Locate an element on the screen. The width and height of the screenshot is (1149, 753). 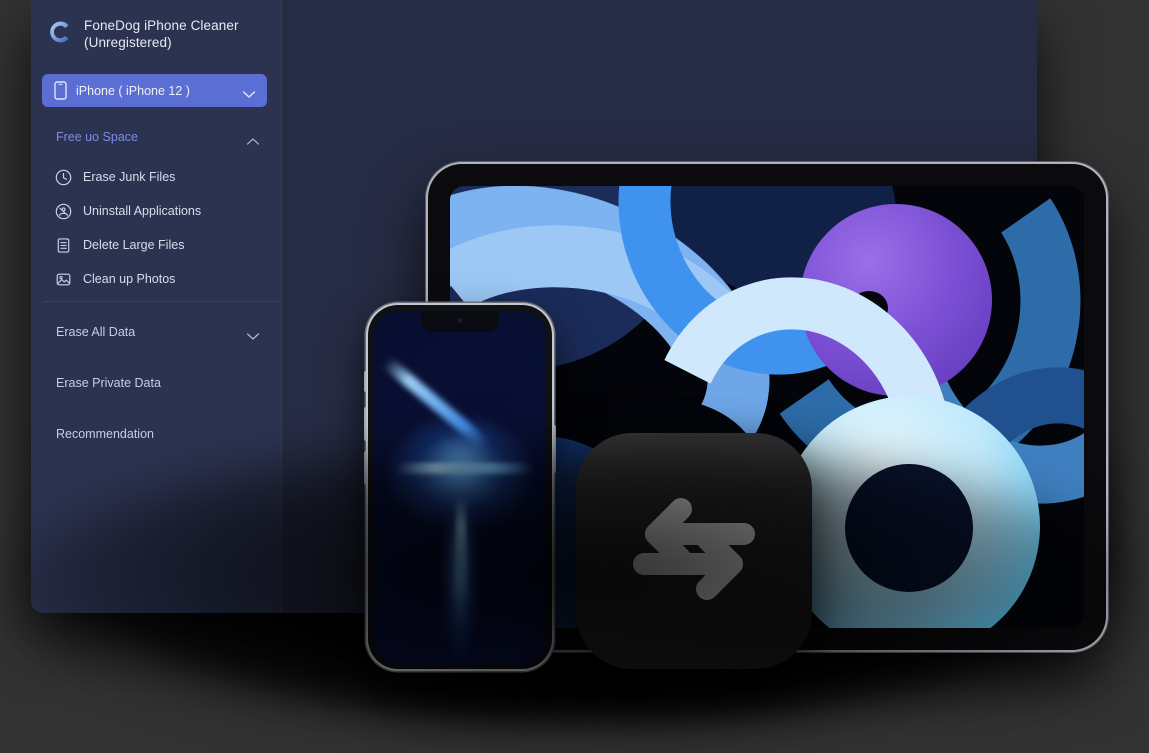
sidebar-group-title: Erase Private Data is located at coordinates (108, 383).